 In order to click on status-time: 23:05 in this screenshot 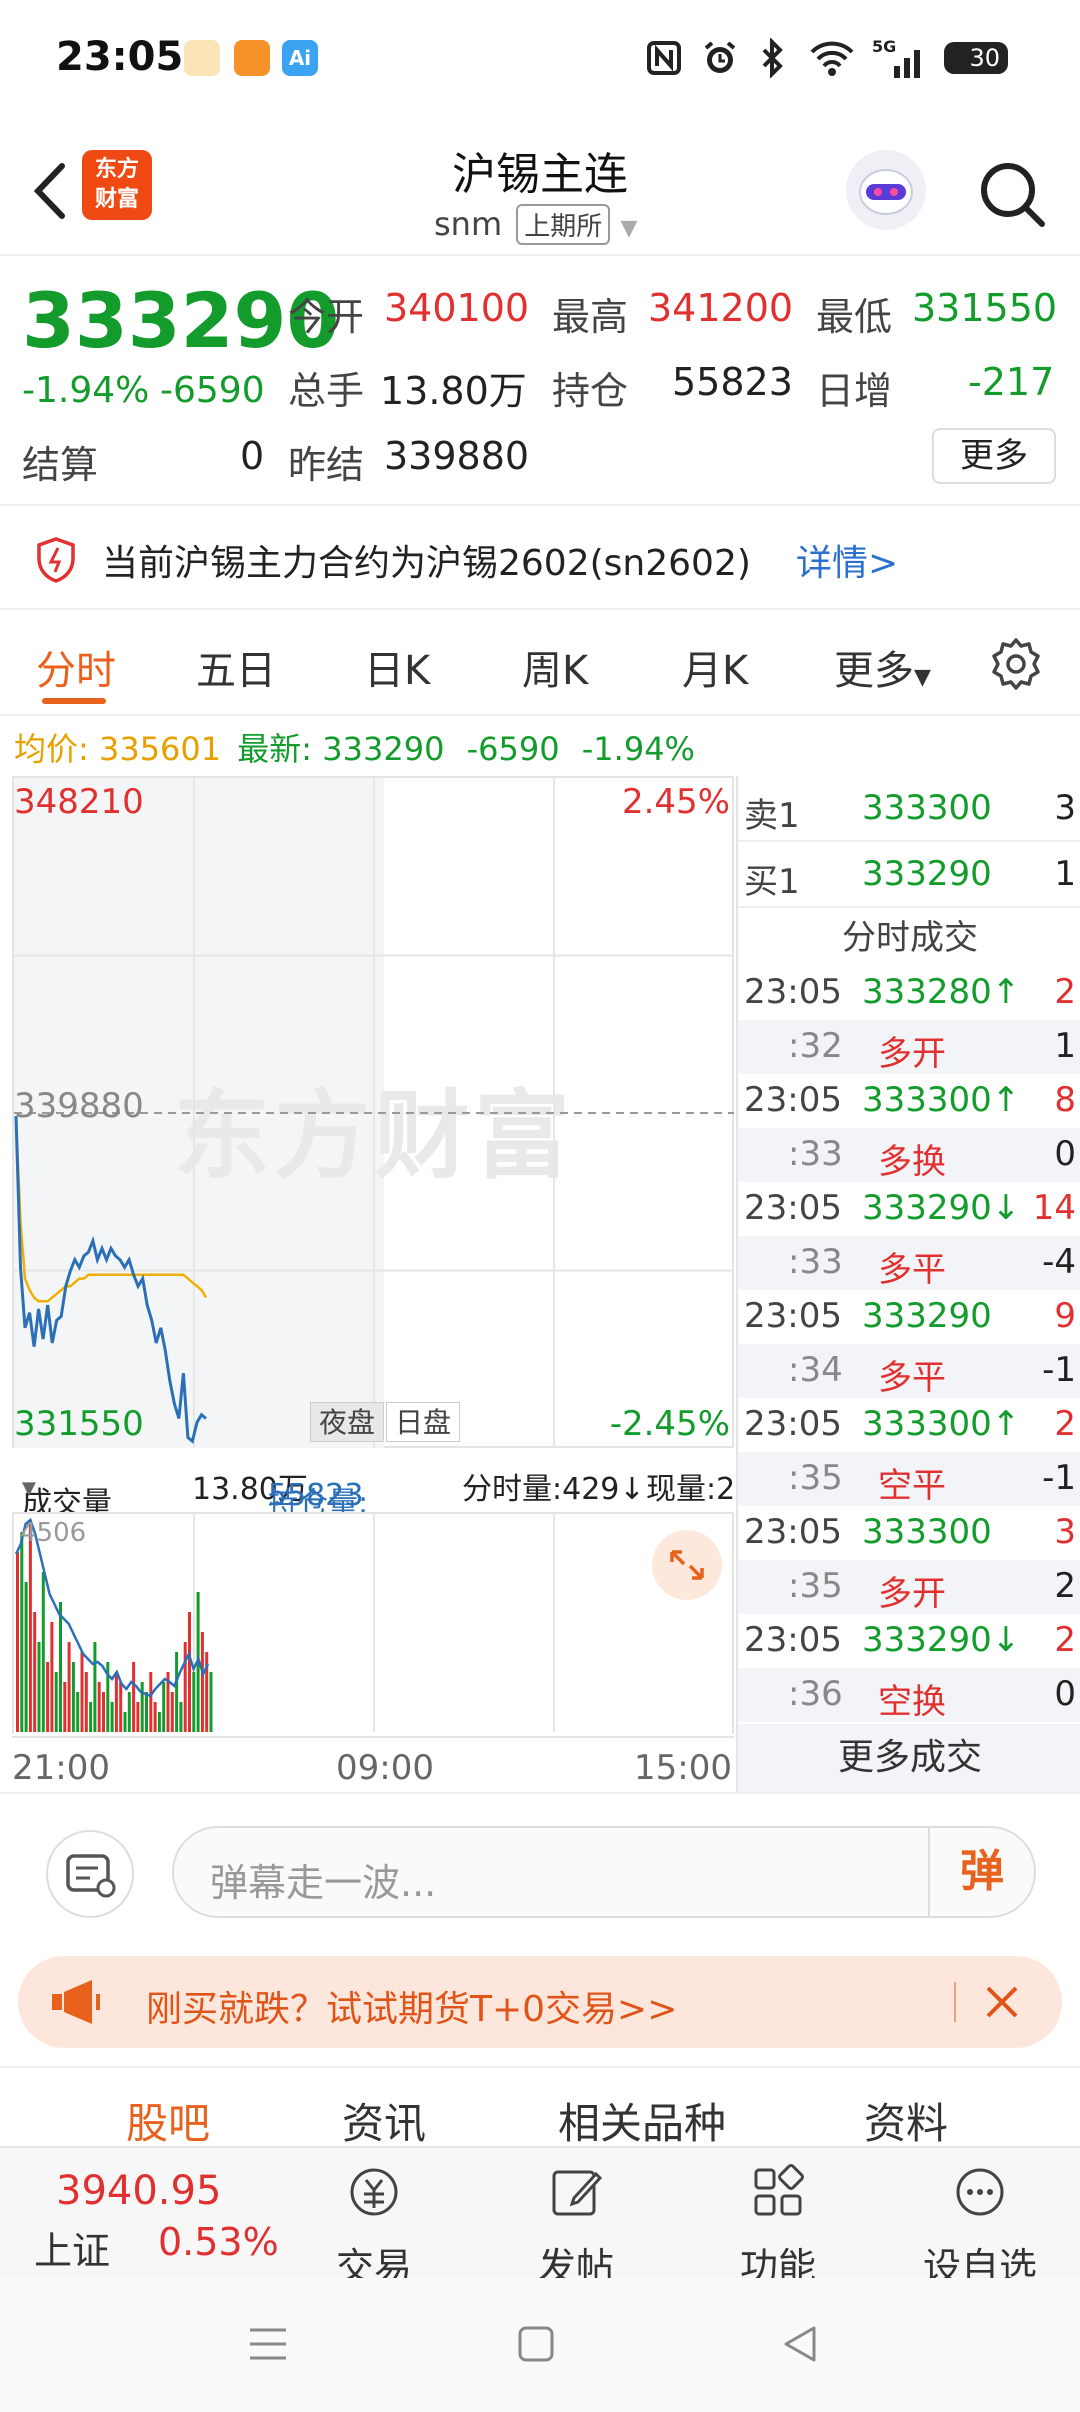, I will do `click(120, 57)`.